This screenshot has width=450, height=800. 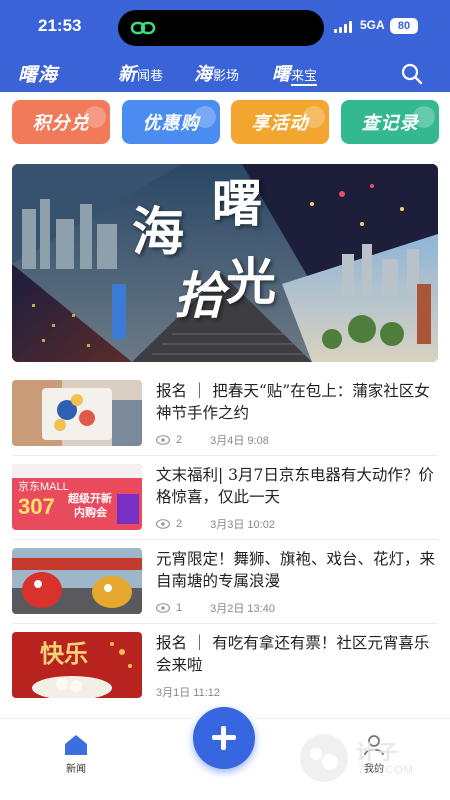 What do you see at coordinates (281, 74) in the screenshot?
I see `tab-treasure-main: 曙` at bounding box center [281, 74].